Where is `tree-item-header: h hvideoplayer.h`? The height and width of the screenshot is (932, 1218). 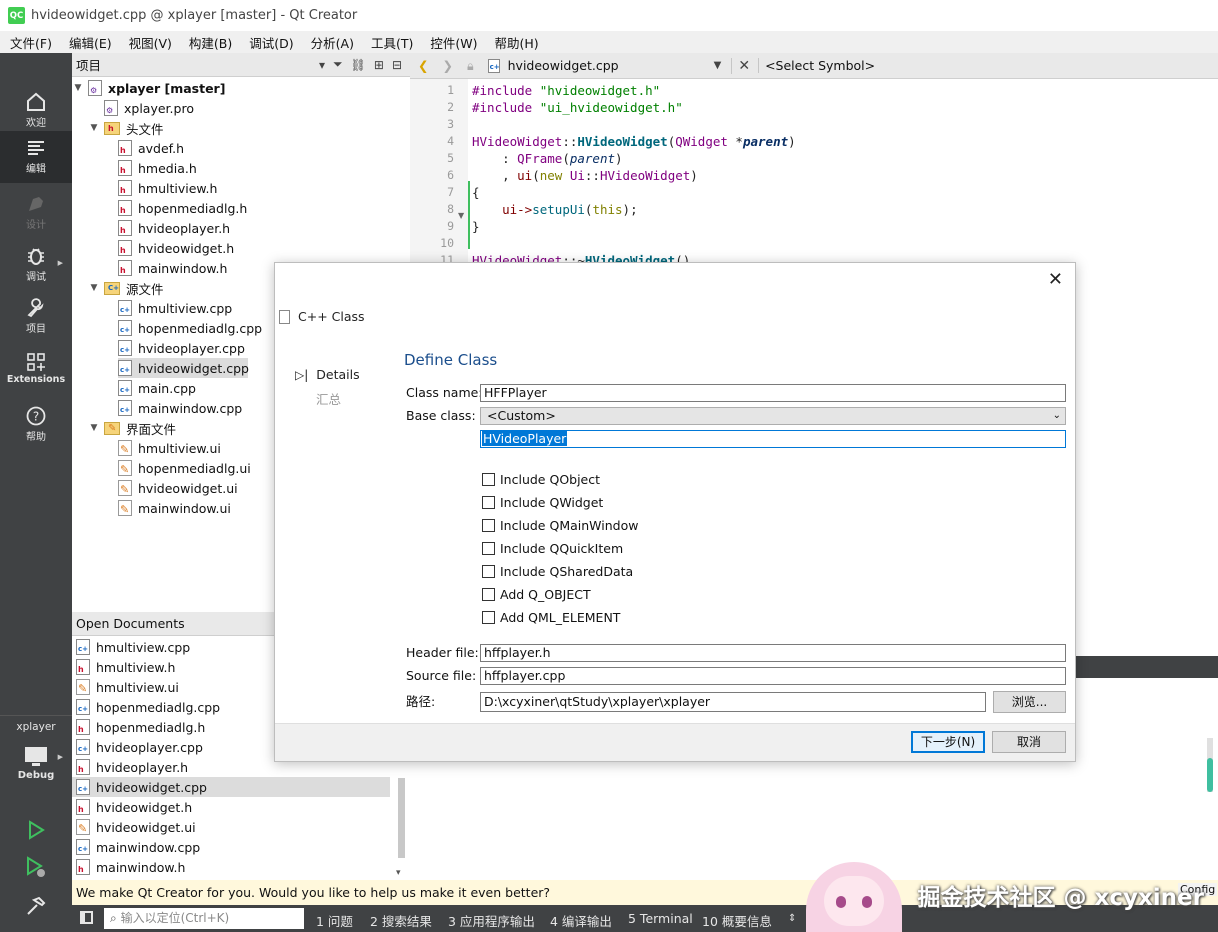
tree-item-header: h hvideoplayer.h is located at coordinates (174, 228).